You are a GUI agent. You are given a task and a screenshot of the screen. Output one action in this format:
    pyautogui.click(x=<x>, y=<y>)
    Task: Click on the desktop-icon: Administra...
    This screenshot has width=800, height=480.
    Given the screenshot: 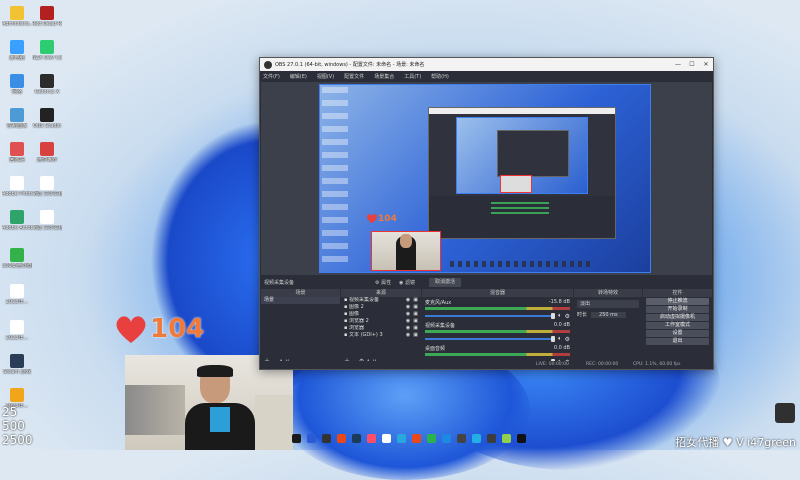 What is the action you would take?
    pyautogui.click(x=17, y=24)
    